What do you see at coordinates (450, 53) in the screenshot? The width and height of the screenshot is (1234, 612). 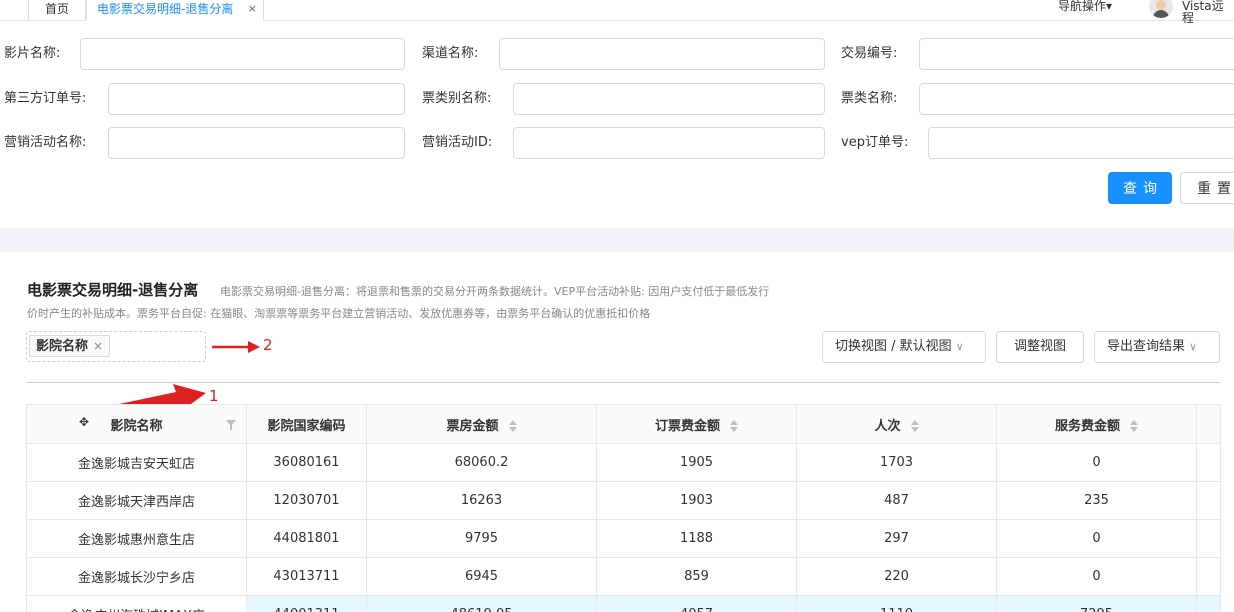 I see `channel-name-label: 渠道名称:` at bounding box center [450, 53].